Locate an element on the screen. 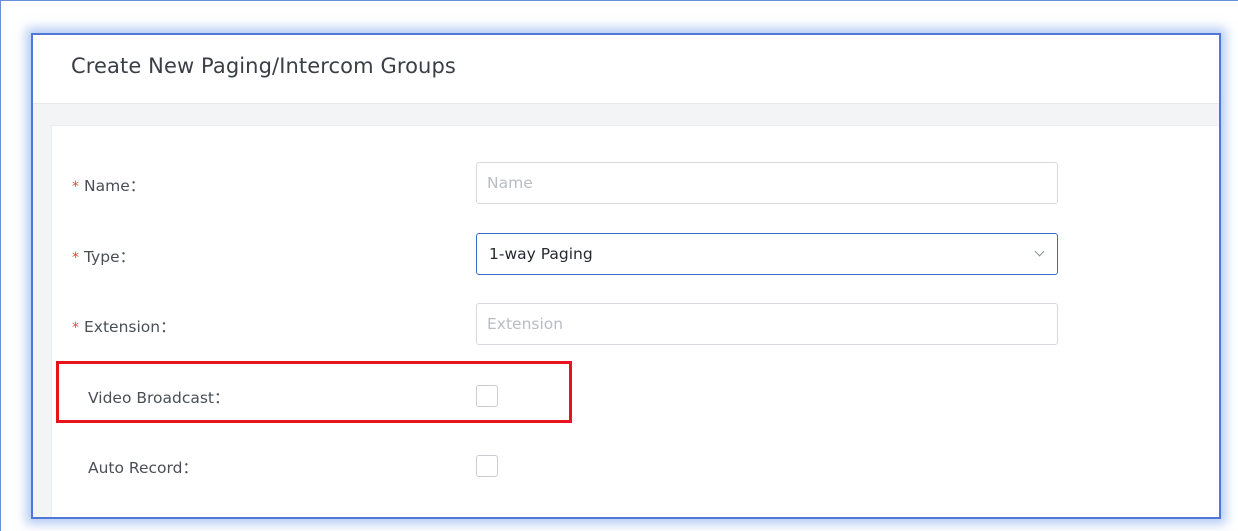 The height and width of the screenshot is (531, 1238). extension-row: * Extension： is located at coordinates (635, 325).